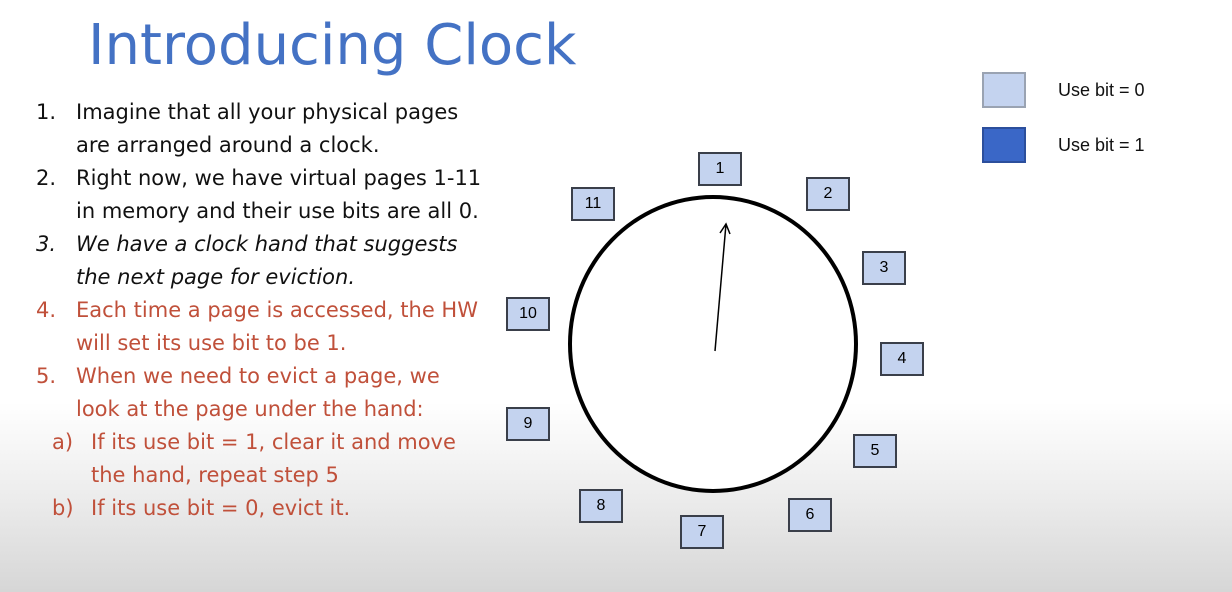 The image size is (1232, 592). I want to click on page-box-11: 11, so click(593, 204).